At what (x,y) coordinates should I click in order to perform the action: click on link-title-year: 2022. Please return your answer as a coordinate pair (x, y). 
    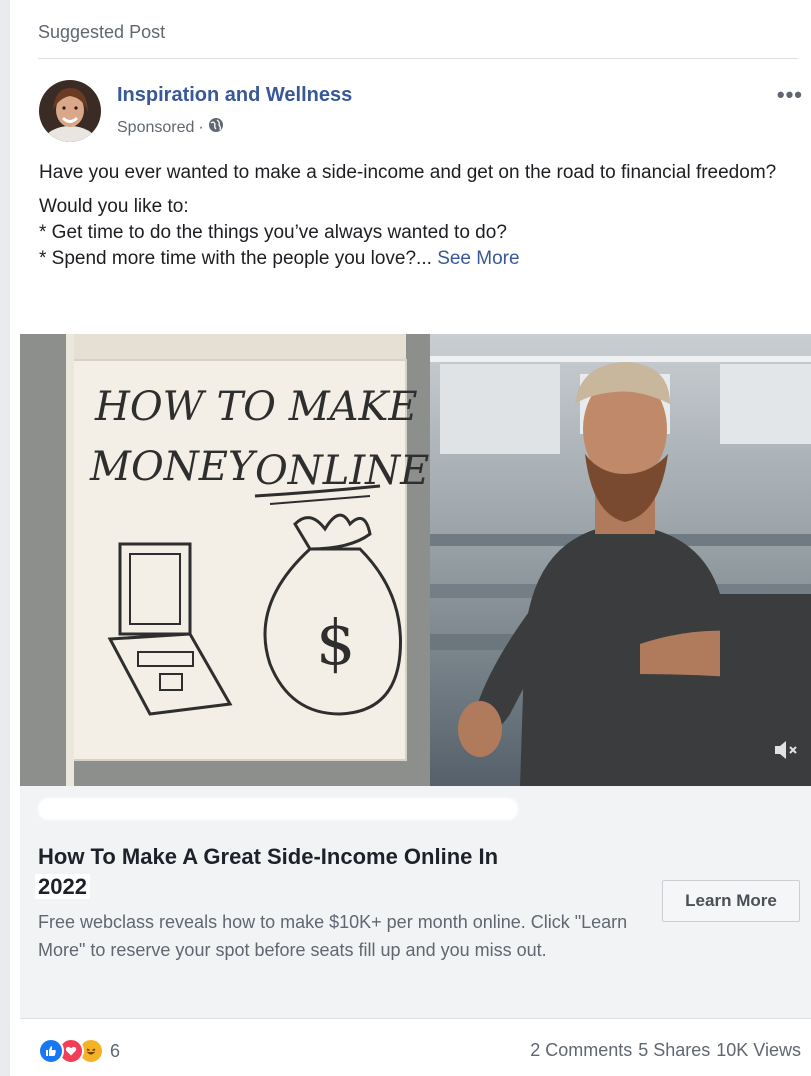
    Looking at the image, I should click on (62, 886).